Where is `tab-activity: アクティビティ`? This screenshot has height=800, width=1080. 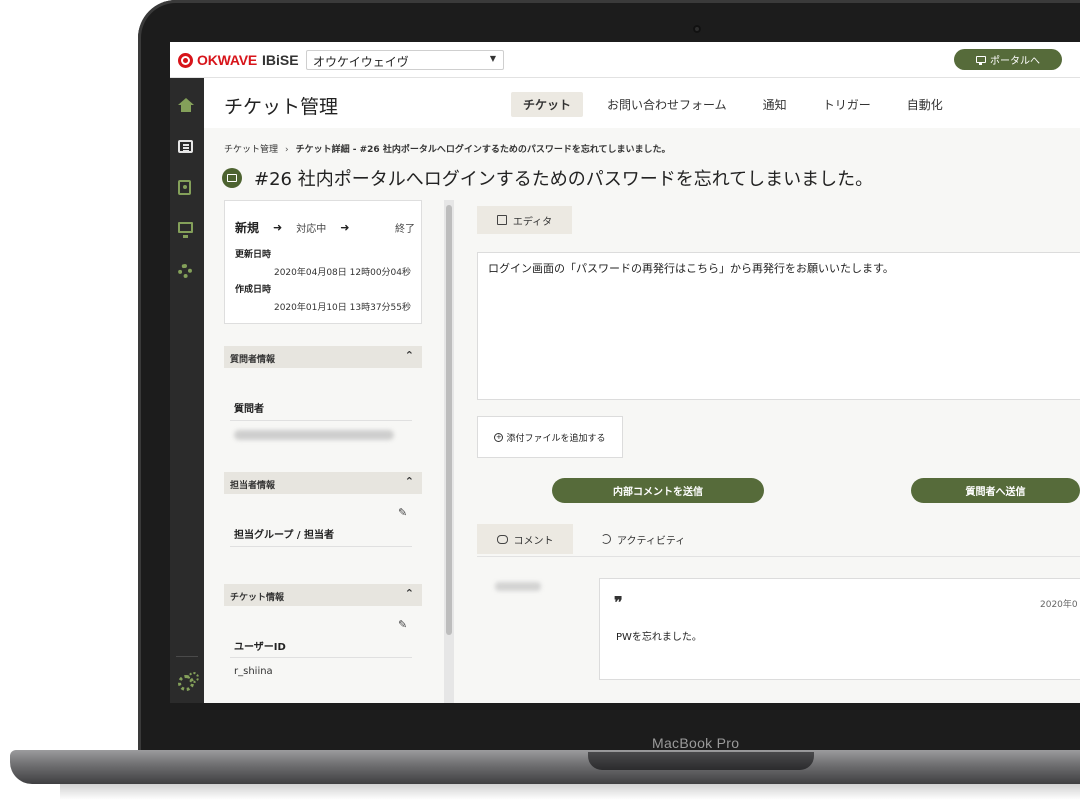
tab-activity: アクティビティ is located at coordinates (643, 539).